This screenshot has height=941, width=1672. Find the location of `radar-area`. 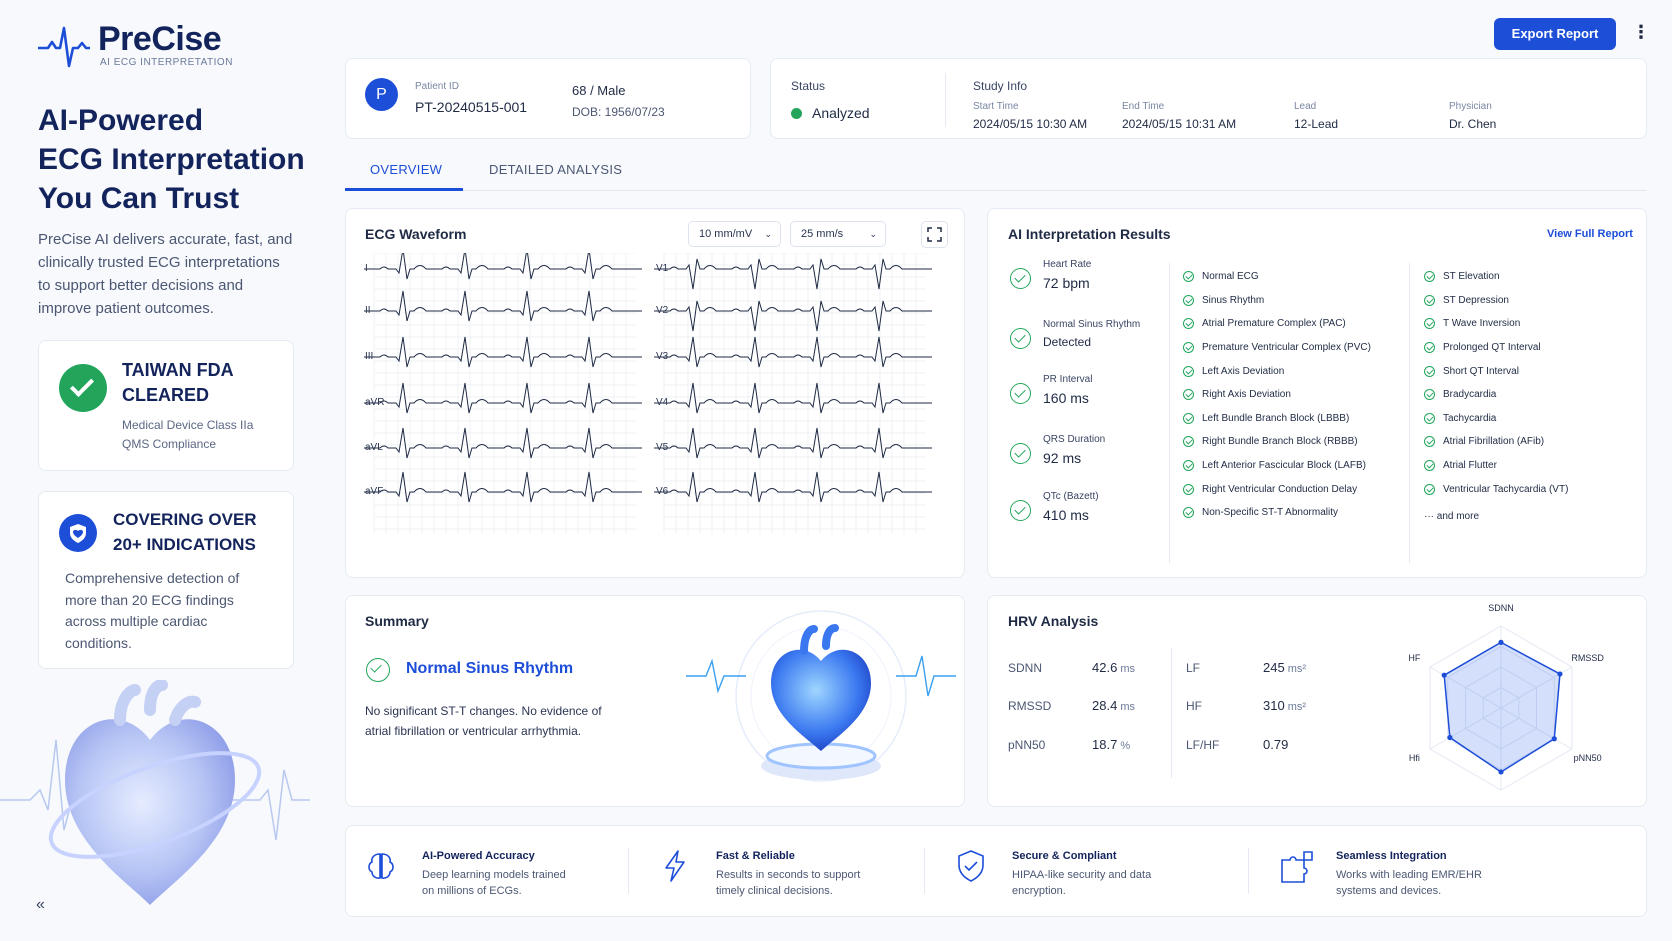

radar-area is located at coordinates (1502, 707).